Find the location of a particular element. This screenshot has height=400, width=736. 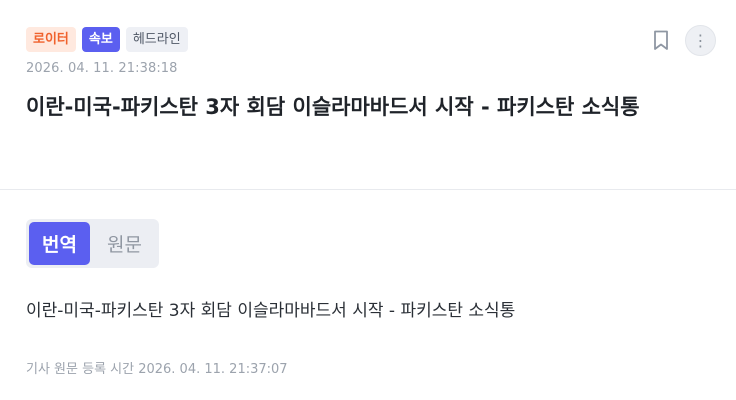

article-title: 이란-미국-파키스탄 3자 회담 이슬라마바드서 시작 - 파키스탄 소식통 is located at coordinates (333, 107).